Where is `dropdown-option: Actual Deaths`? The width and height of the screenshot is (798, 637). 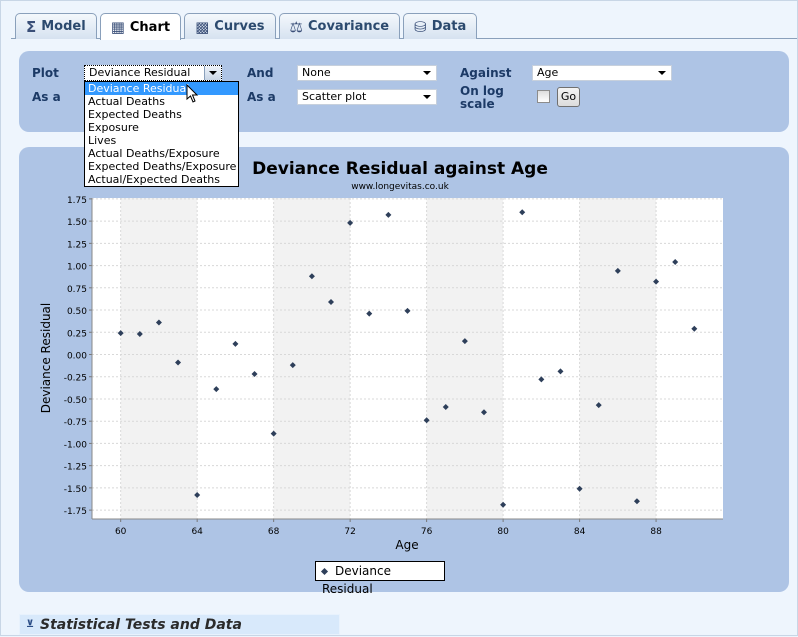 dropdown-option: Actual Deaths is located at coordinates (161, 101).